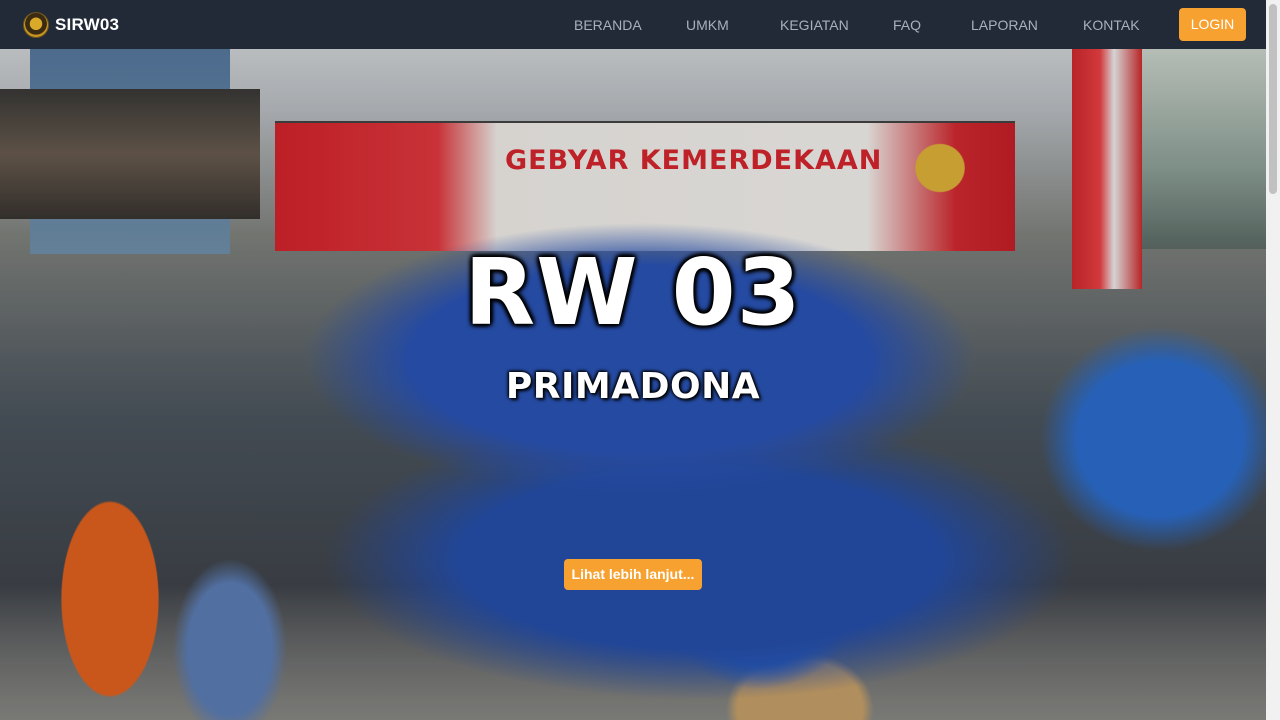 The width and height of the screenshot is (1280, 720). What do you see at coordinates (1273, 360) in the screenshot?
I see `page-scrollbar` at bounding box center [1273, 360].